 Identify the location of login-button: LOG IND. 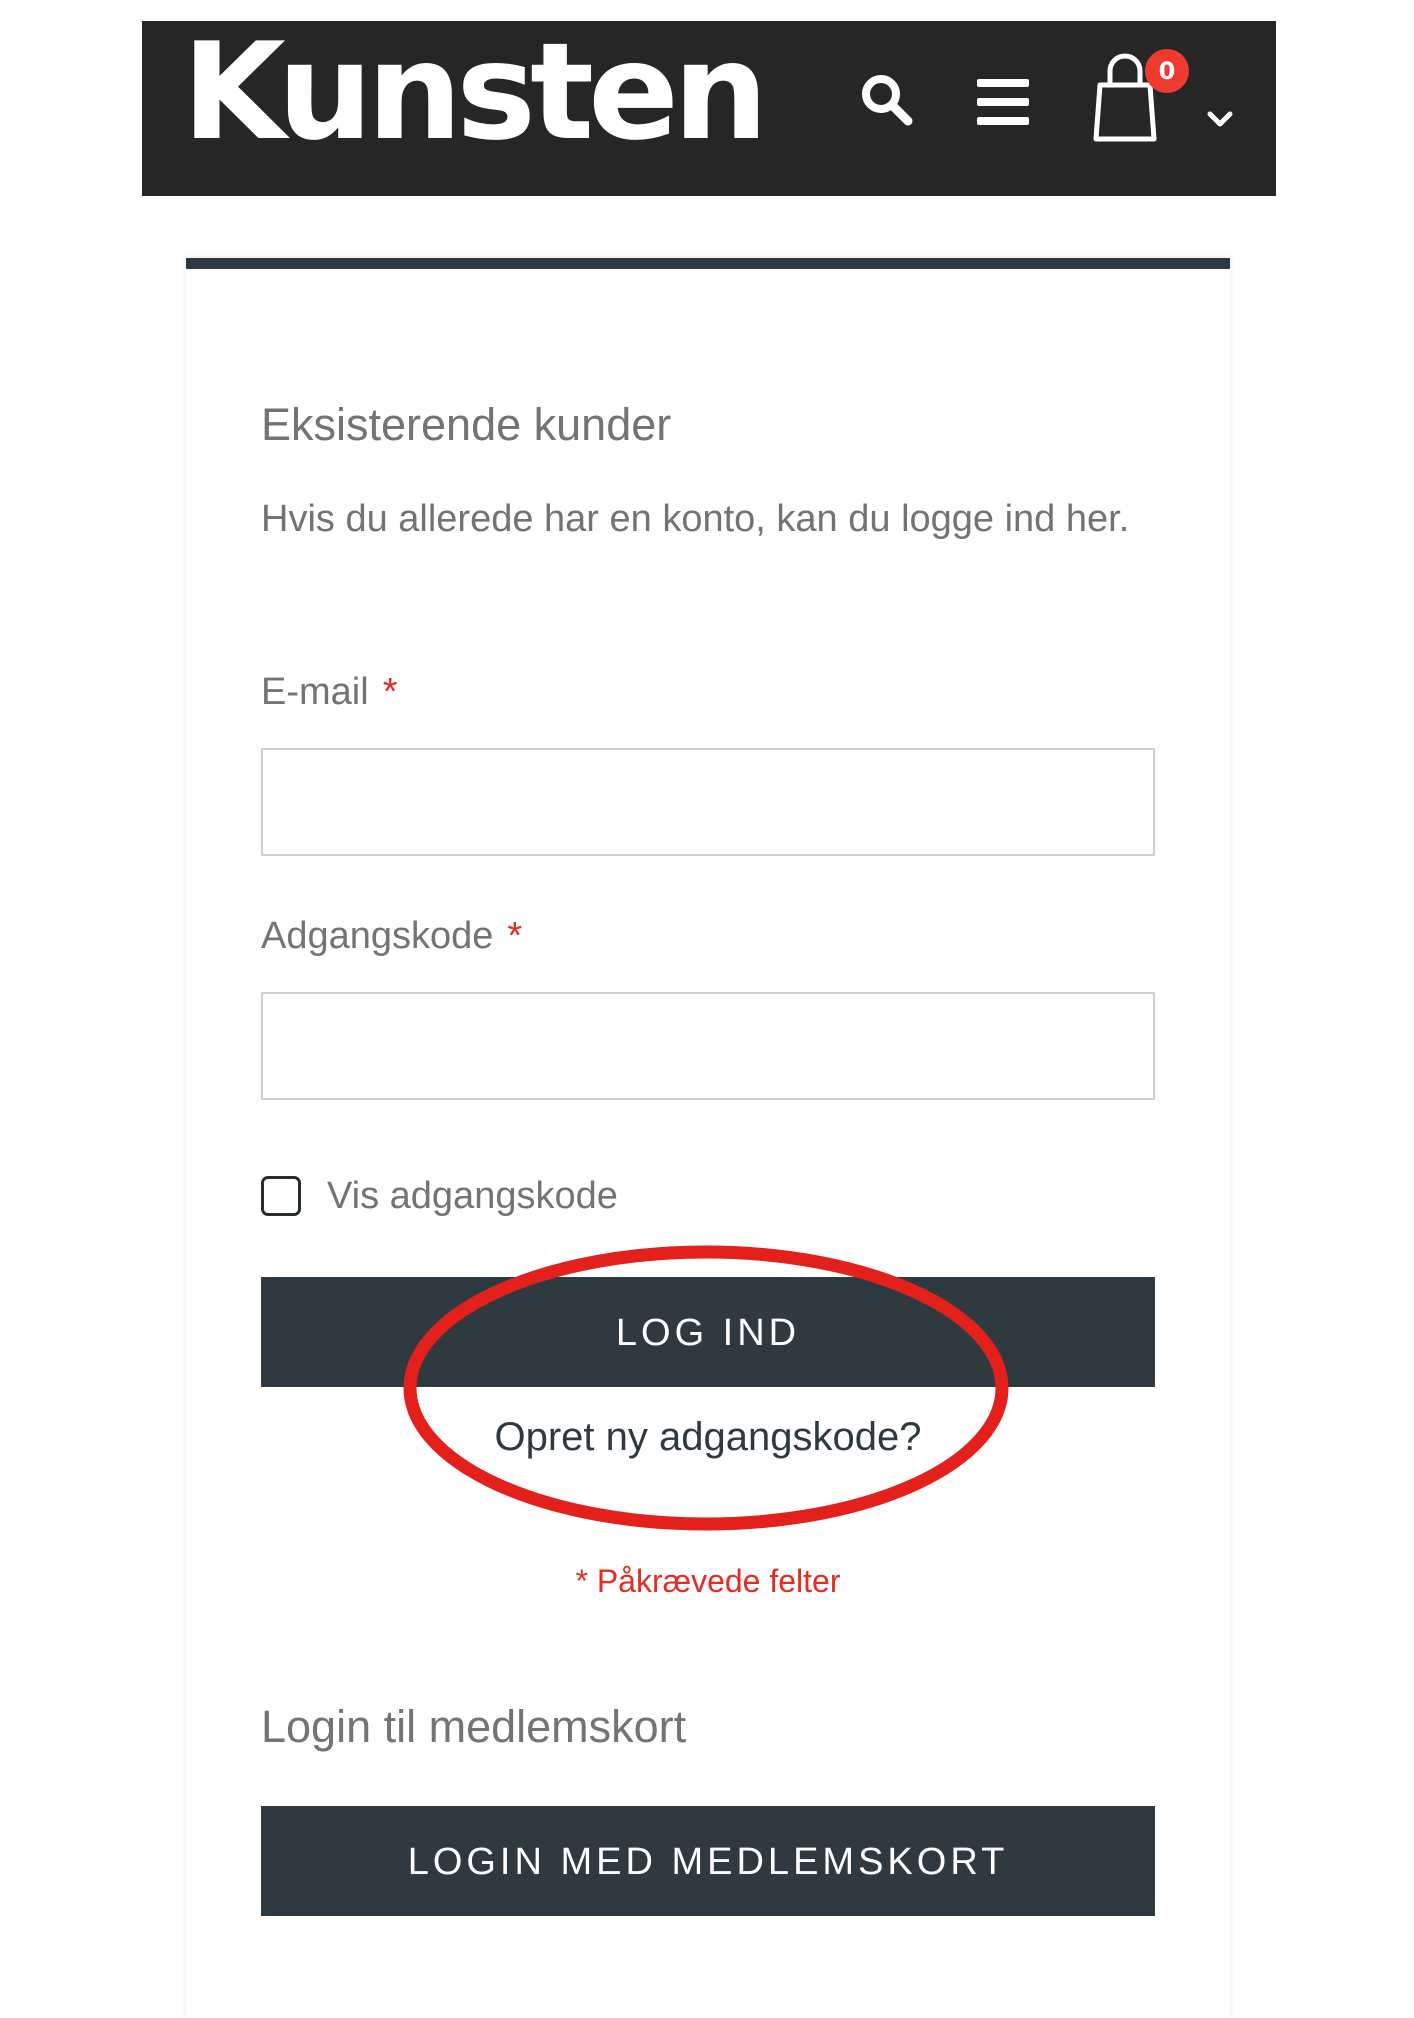
(708, 1332).